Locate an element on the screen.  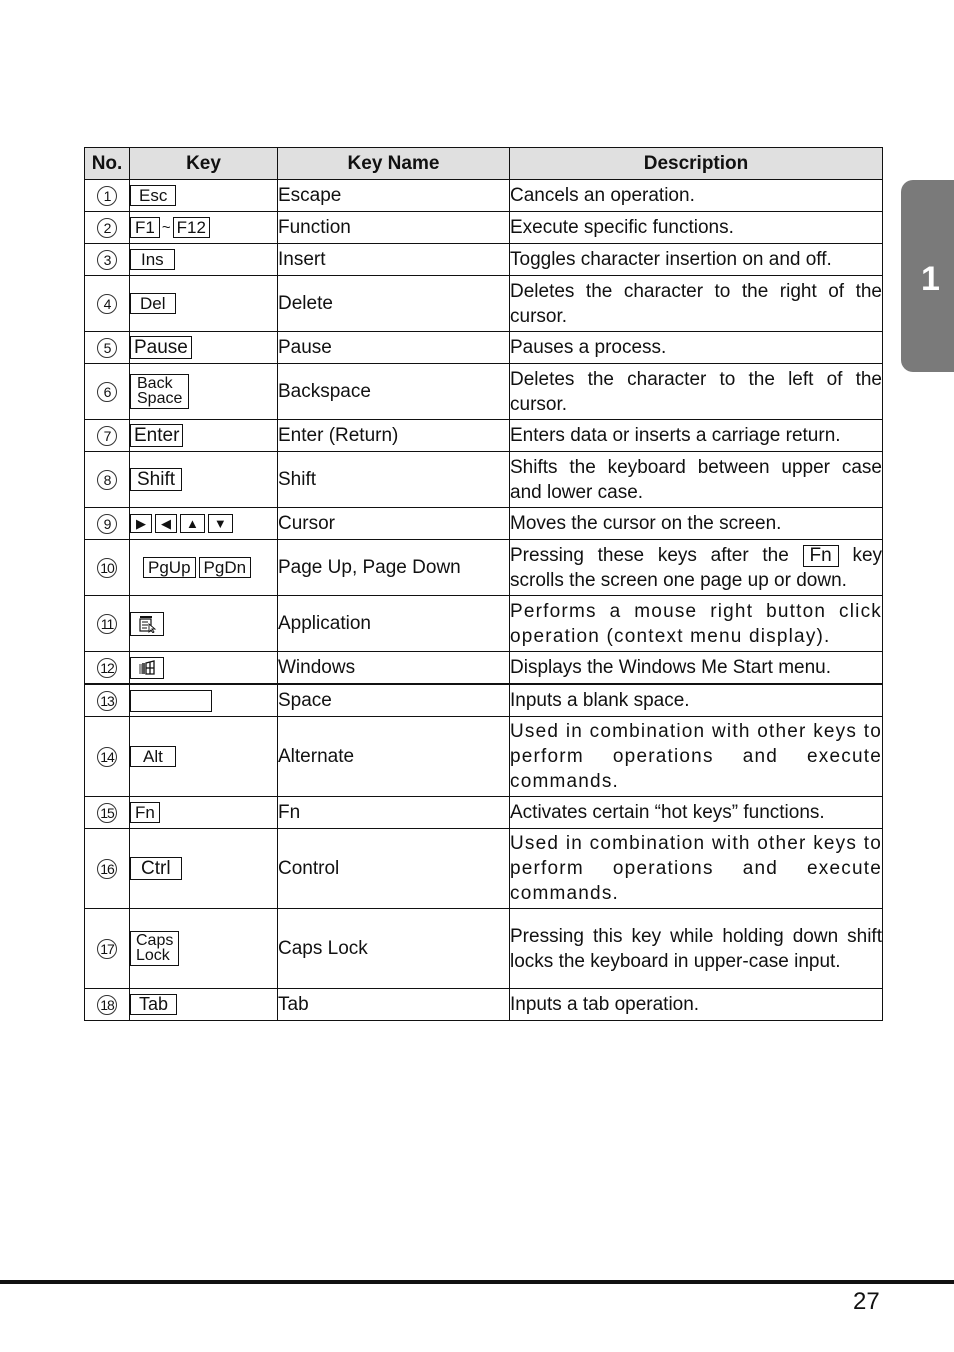
key-cap-enter: Enter is located at coordinates (157, 435).